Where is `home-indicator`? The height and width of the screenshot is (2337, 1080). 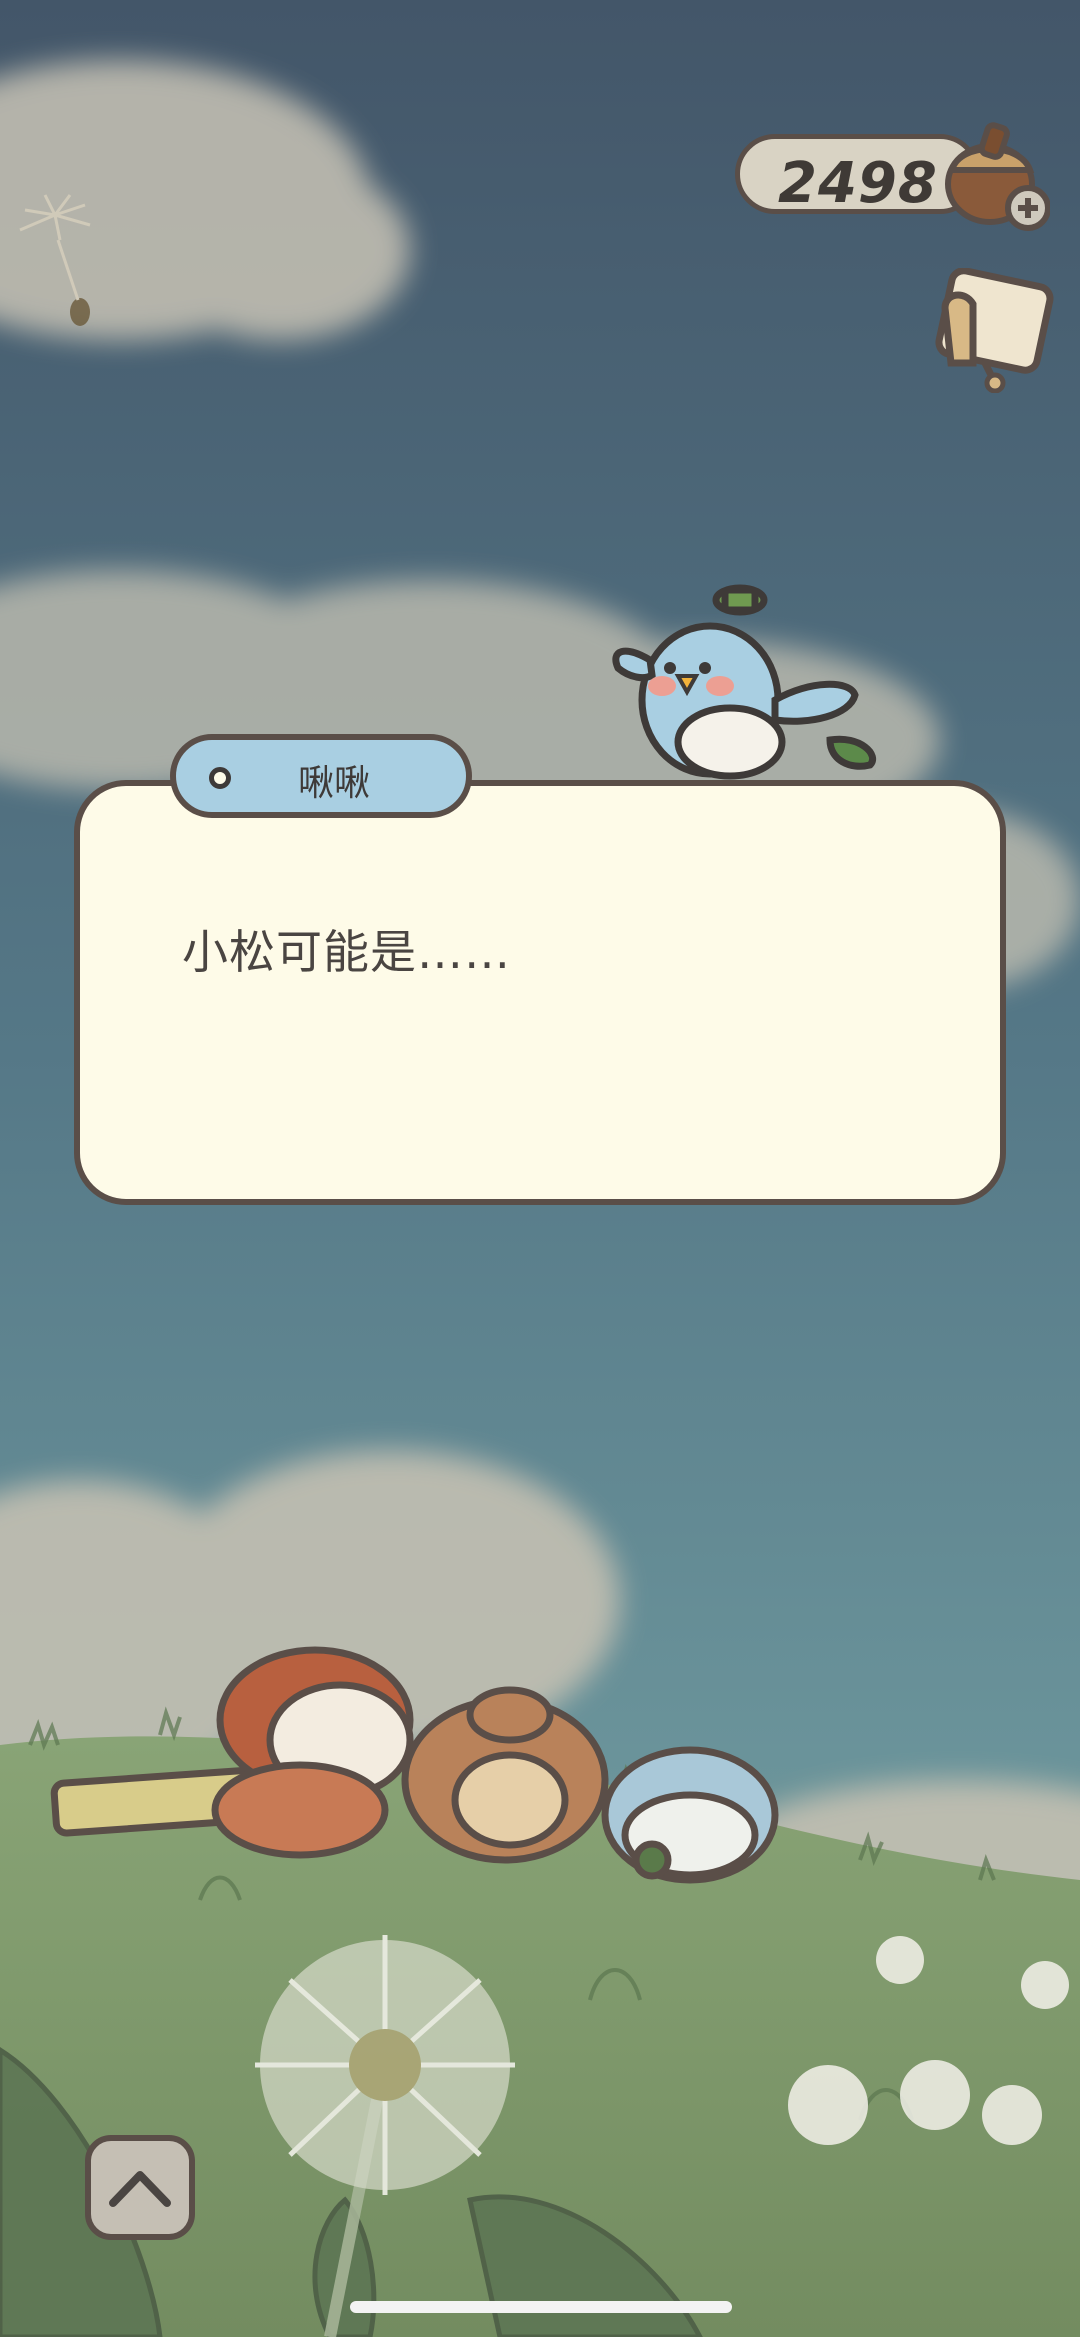 home-indicator is located at coordinates (541, 2307).